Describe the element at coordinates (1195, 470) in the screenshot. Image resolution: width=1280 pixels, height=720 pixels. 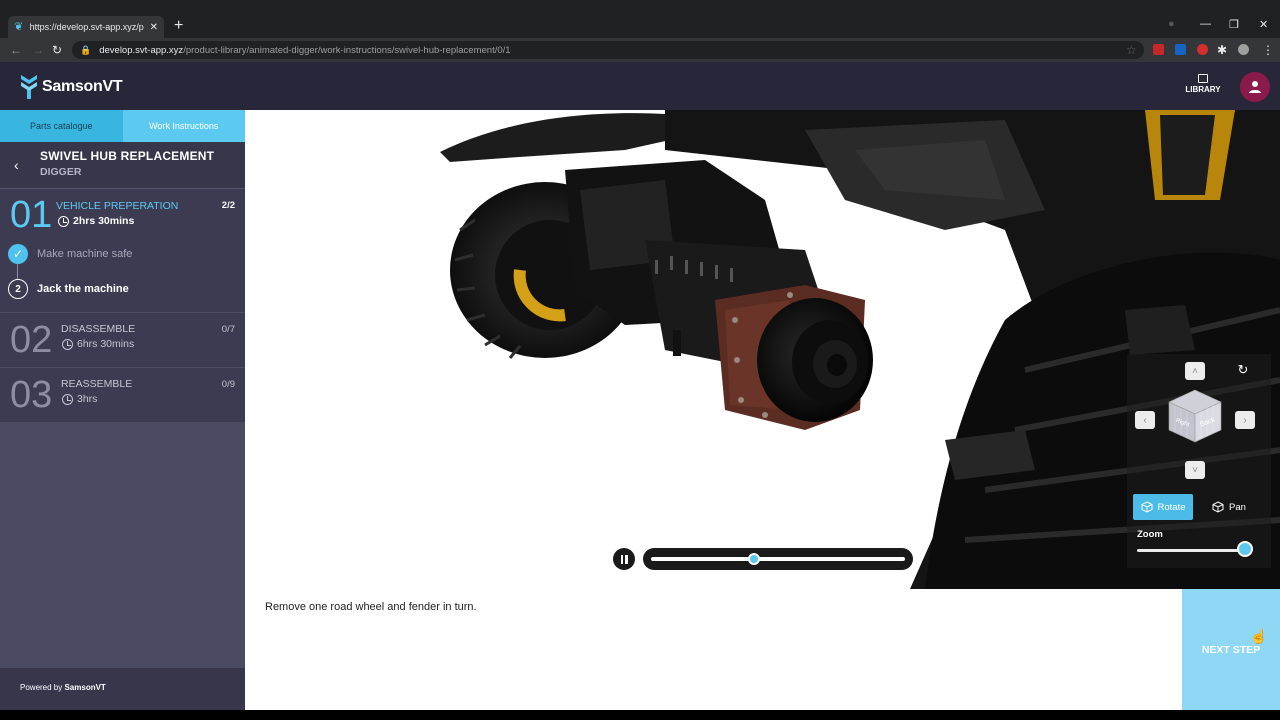
I see `rotate-down-button: ˅` at that location.